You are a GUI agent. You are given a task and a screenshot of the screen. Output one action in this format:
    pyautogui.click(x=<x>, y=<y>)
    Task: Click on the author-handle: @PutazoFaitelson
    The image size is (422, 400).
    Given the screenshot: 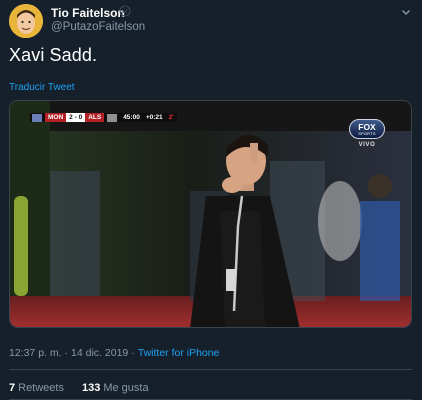 What is the action you would take?
    pyautogui.click(x=98, y=27)
    